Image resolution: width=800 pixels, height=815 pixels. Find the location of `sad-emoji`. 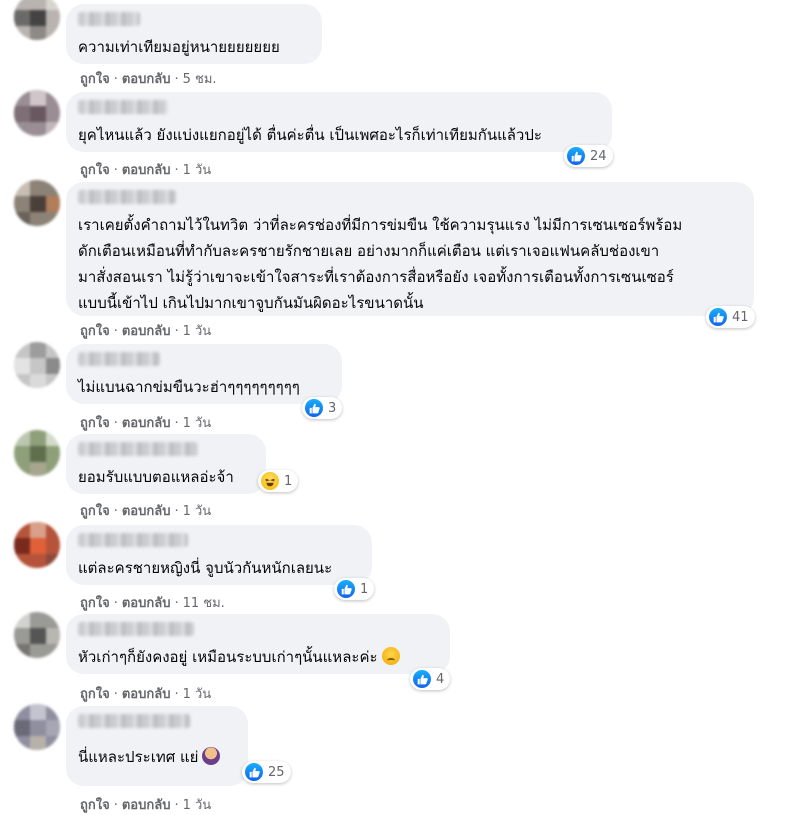

sad-emoji is located at coordinates (390, 656).